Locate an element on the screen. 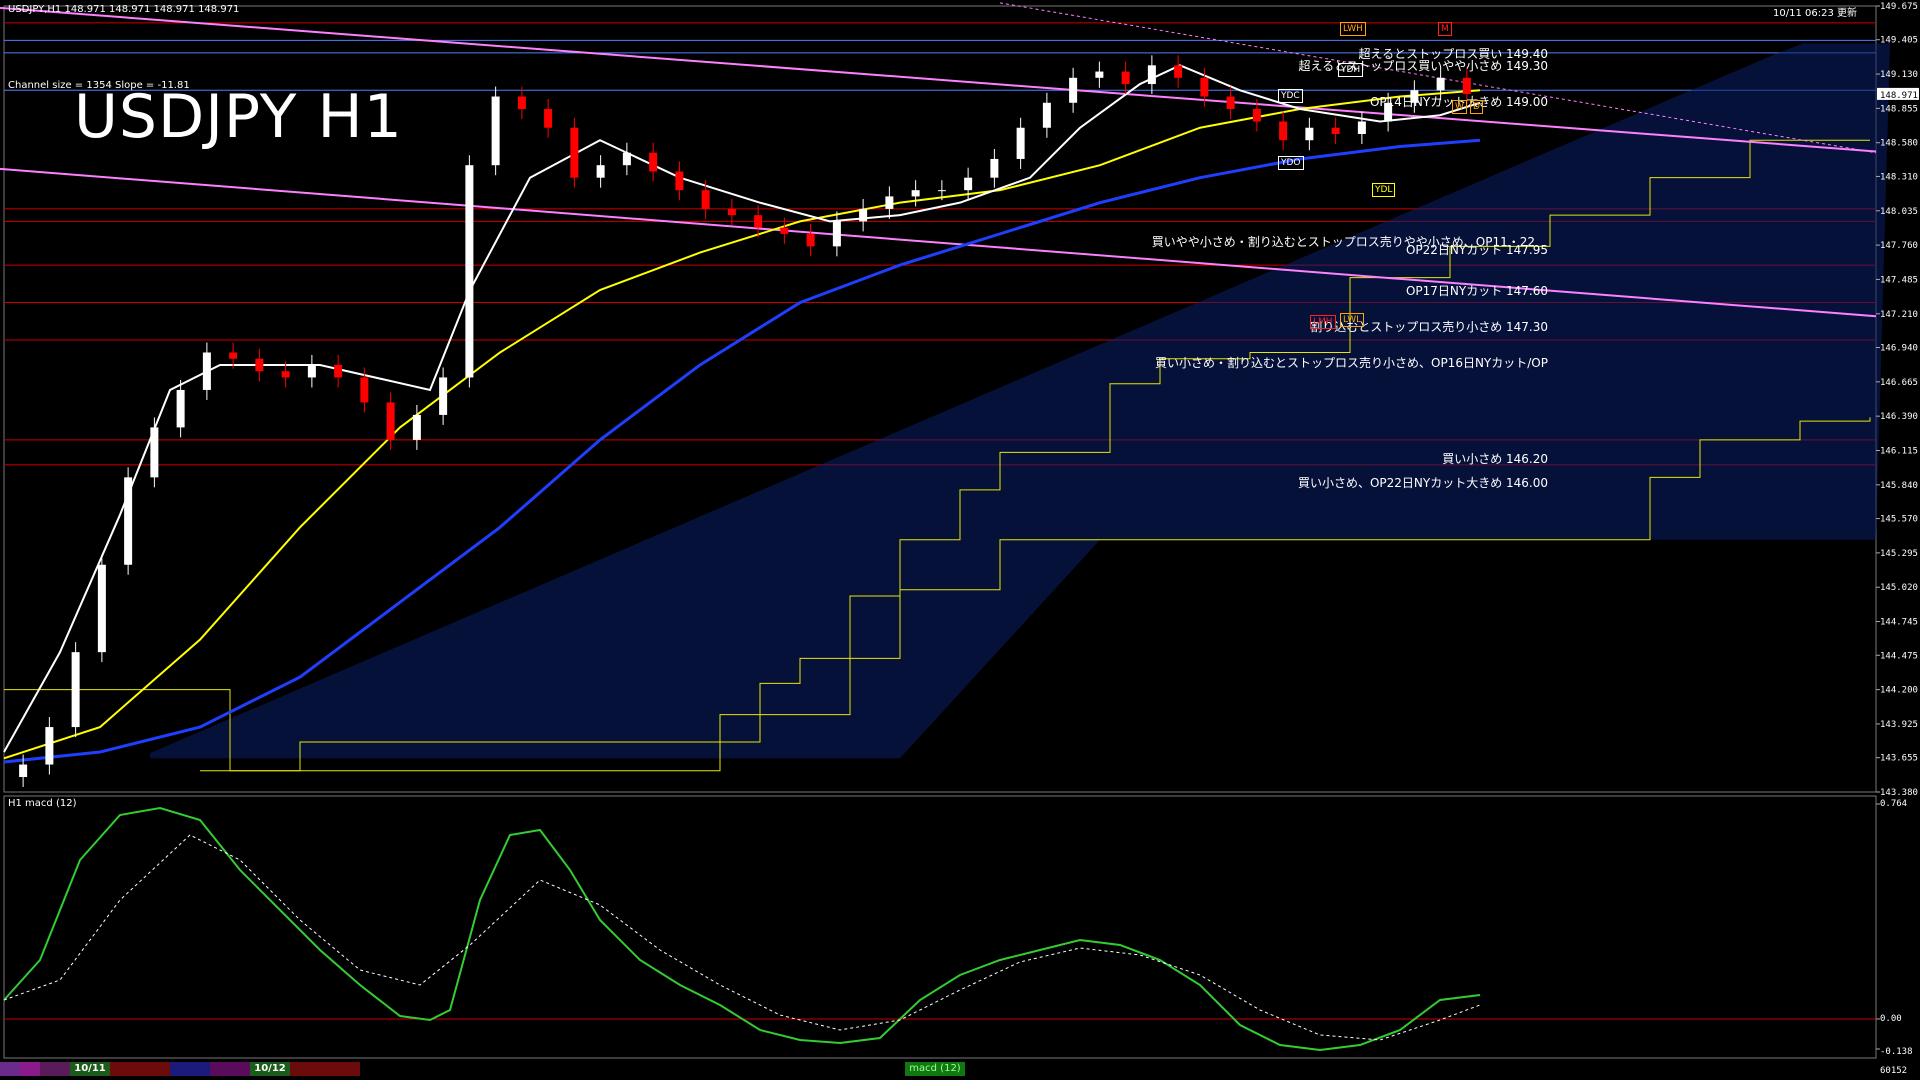 This screenshot has width=1920, height=1080. timeline-indicator: macd (12) is located at coordinates (935, 1068).